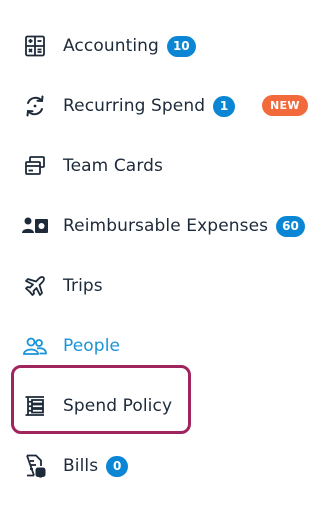 The height and width of the screenshot is (514, 320). What do you see at coordinates (81, 466) in the screenshot?
I see `nav-label-bills: Bills` at bounding box center [81, 466].